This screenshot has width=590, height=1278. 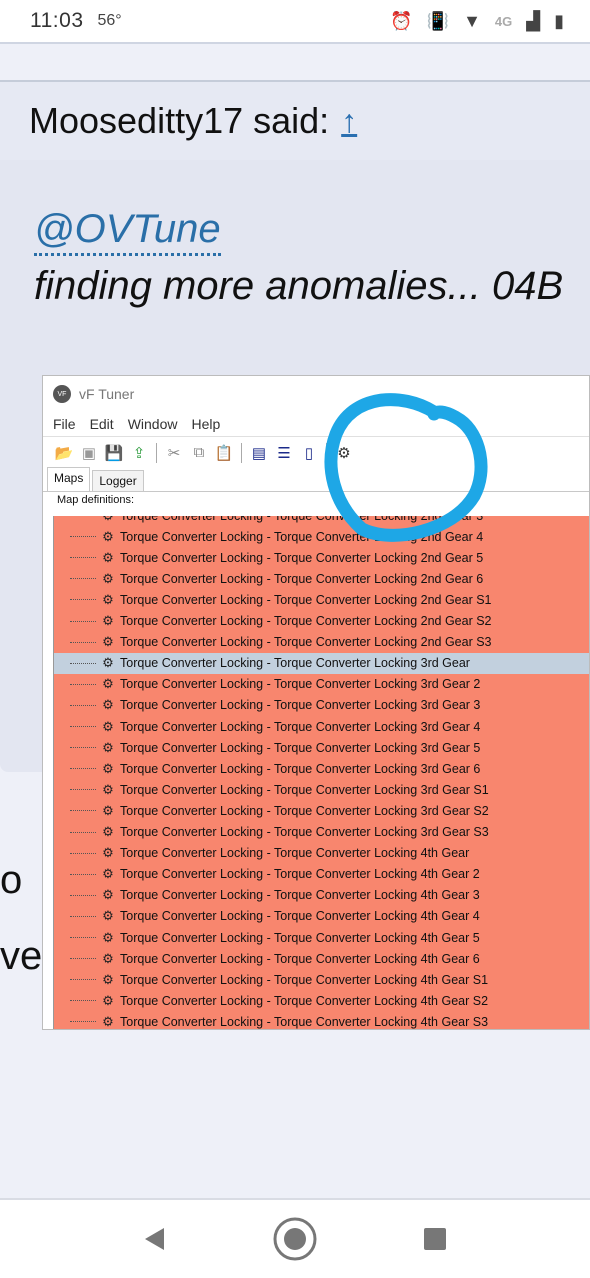 What do you see at coordinates (295, 21) in the screenshot?
I see `status-bar: 11:03 56° ⏰ 📳 ▼ 4G ▟ ▮` at bounding box center [295, 21].